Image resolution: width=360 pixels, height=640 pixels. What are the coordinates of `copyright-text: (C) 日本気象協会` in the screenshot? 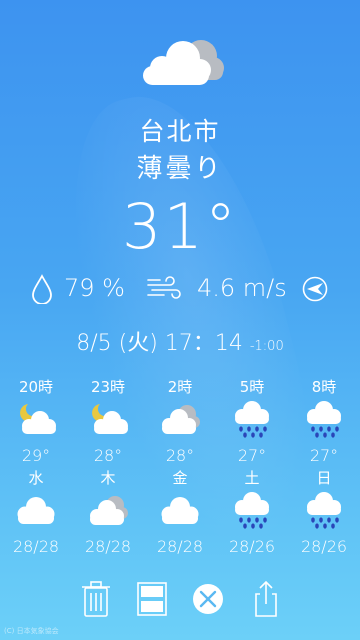 It's located at (31, 631).